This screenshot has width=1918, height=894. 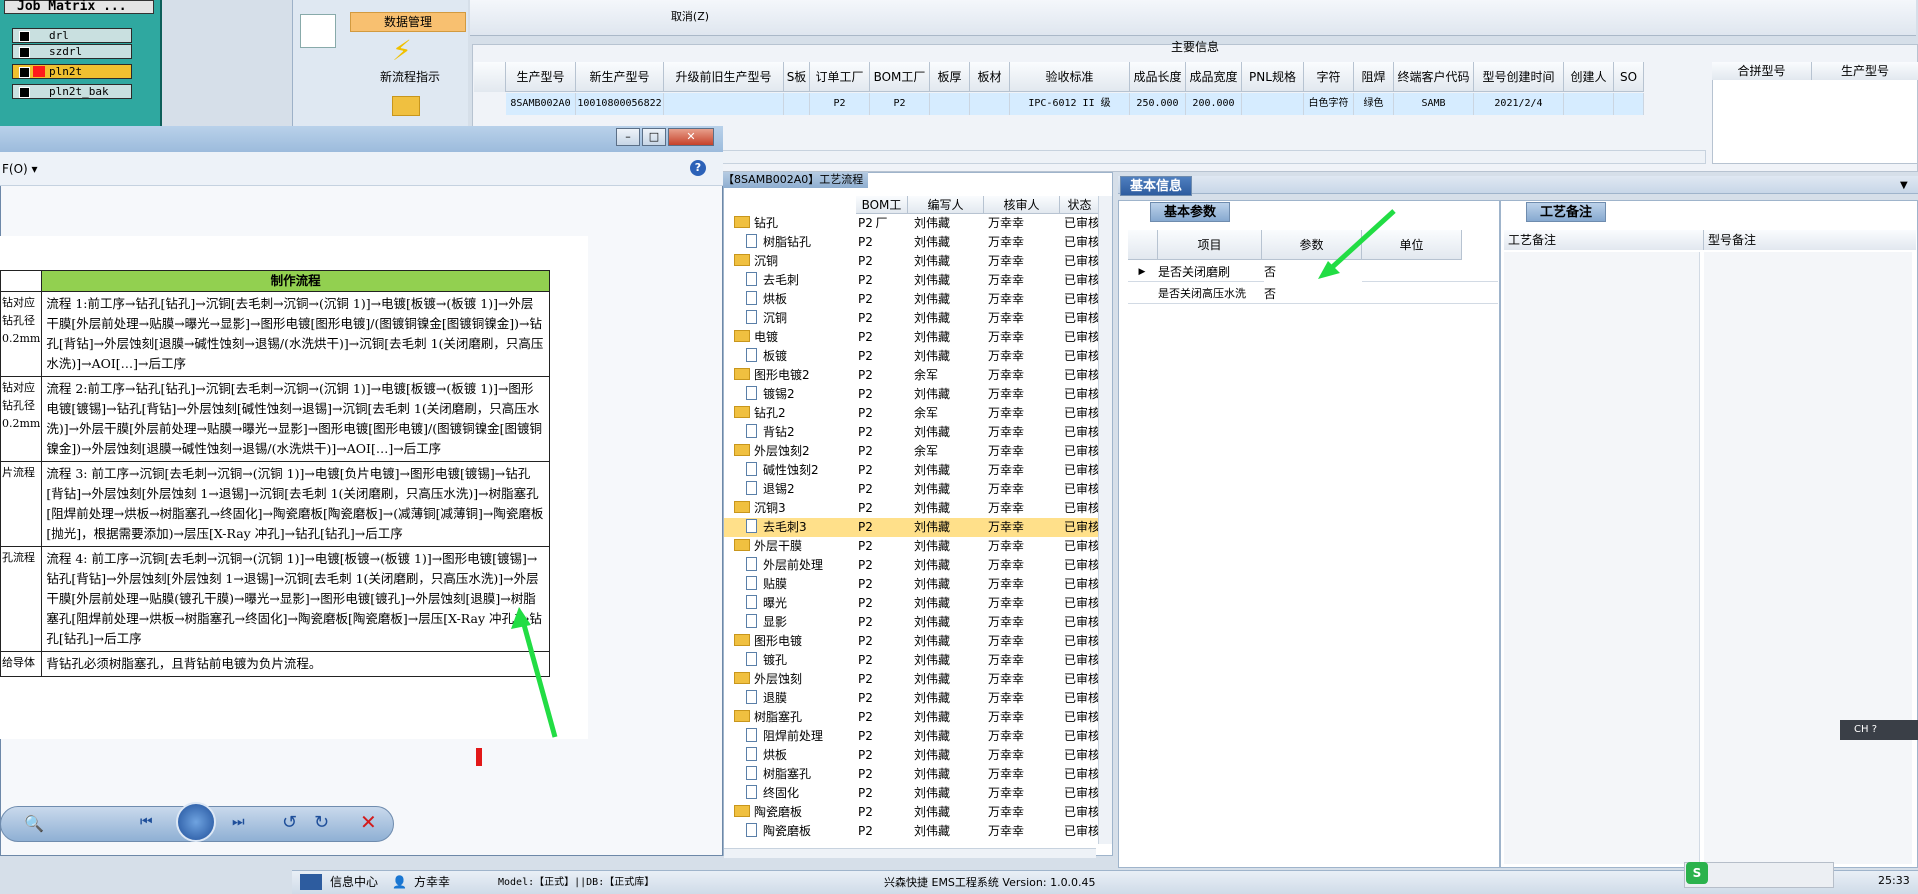 What do you see at coordinates (243, 824) in the screenshot?
I see `next-icon: ⏭` at bounding box center [243, 824].